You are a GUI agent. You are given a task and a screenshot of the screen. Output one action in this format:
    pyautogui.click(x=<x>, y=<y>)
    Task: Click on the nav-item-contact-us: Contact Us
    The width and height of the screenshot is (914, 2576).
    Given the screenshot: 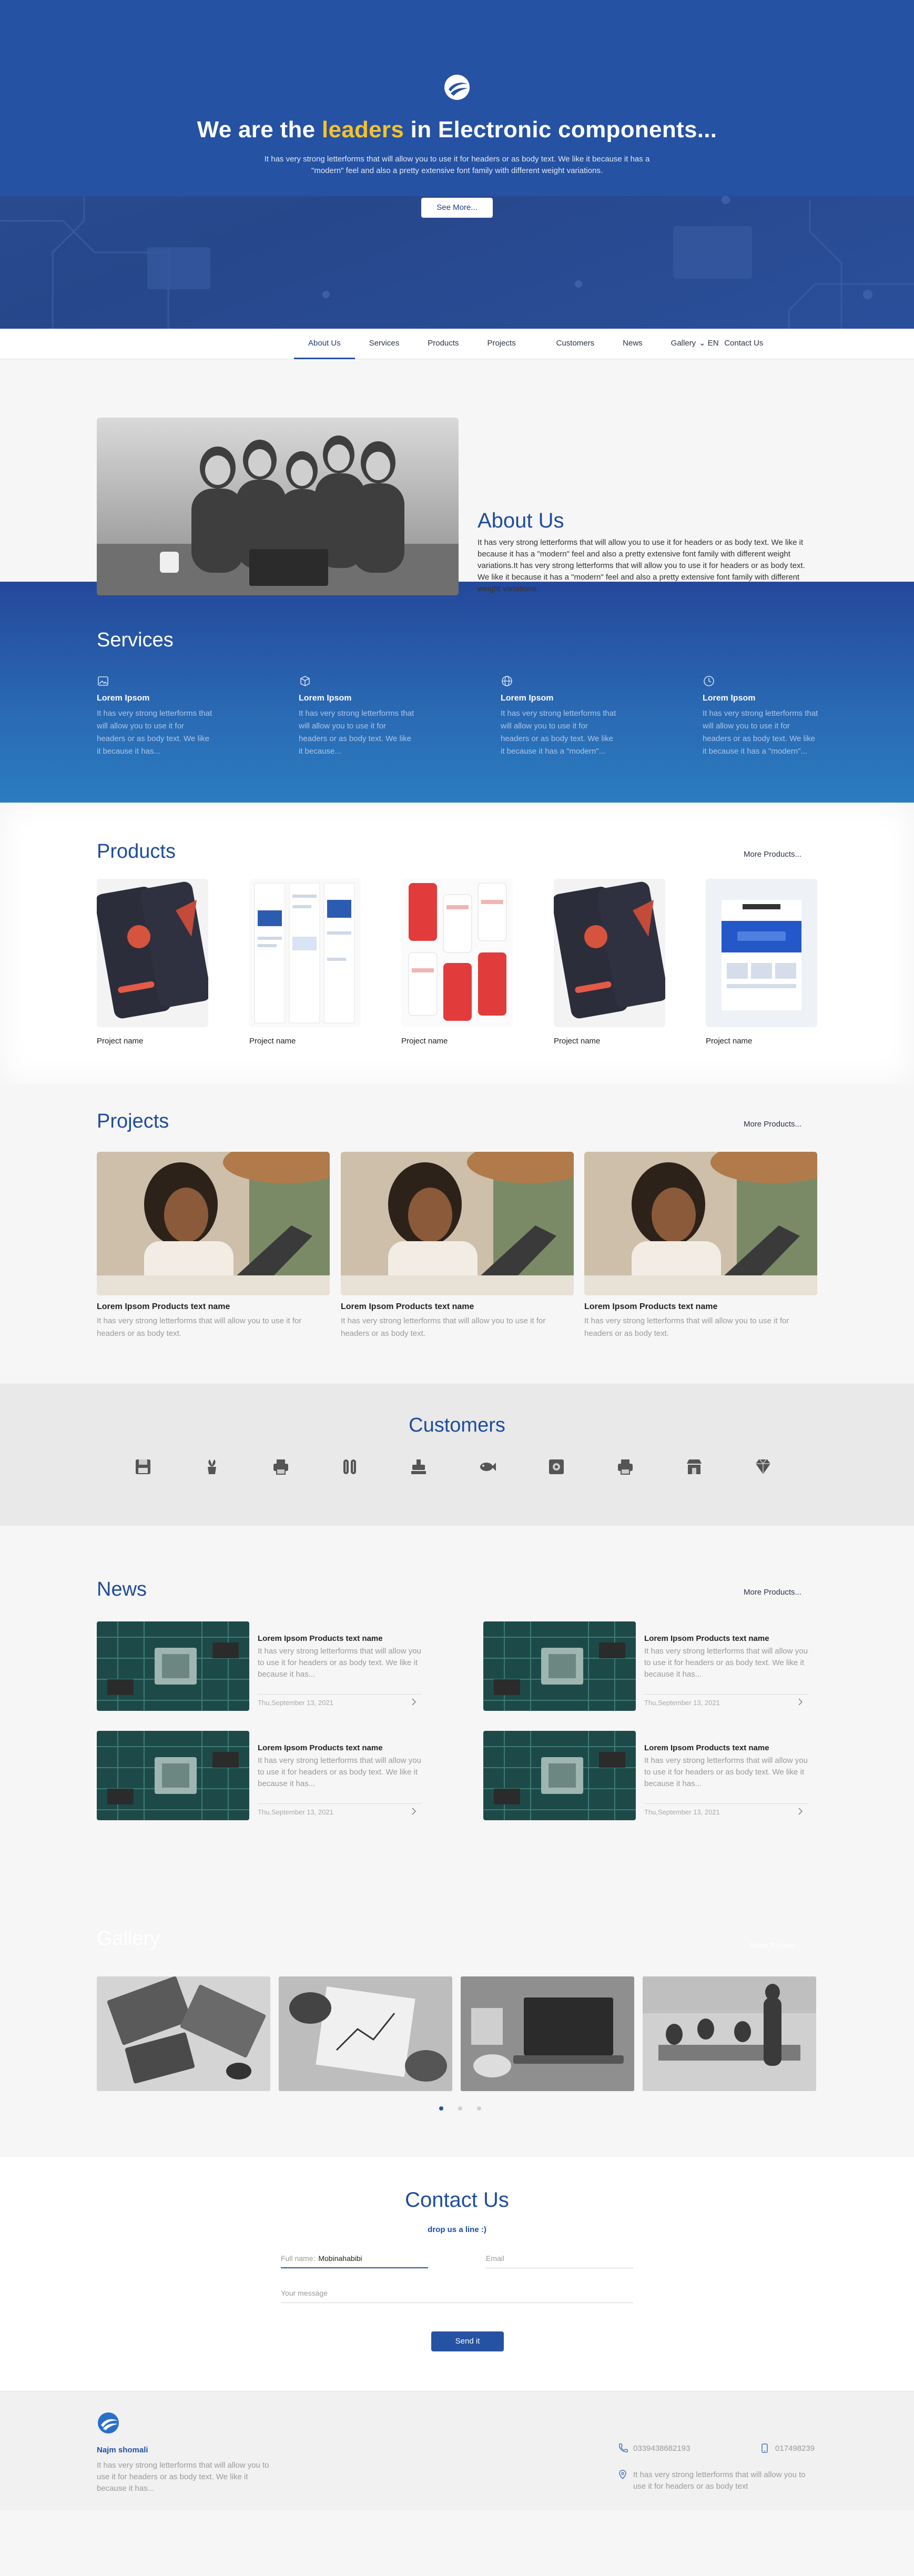 What is the action you would take?
    pyautogui.click(x=743, y=344)
    